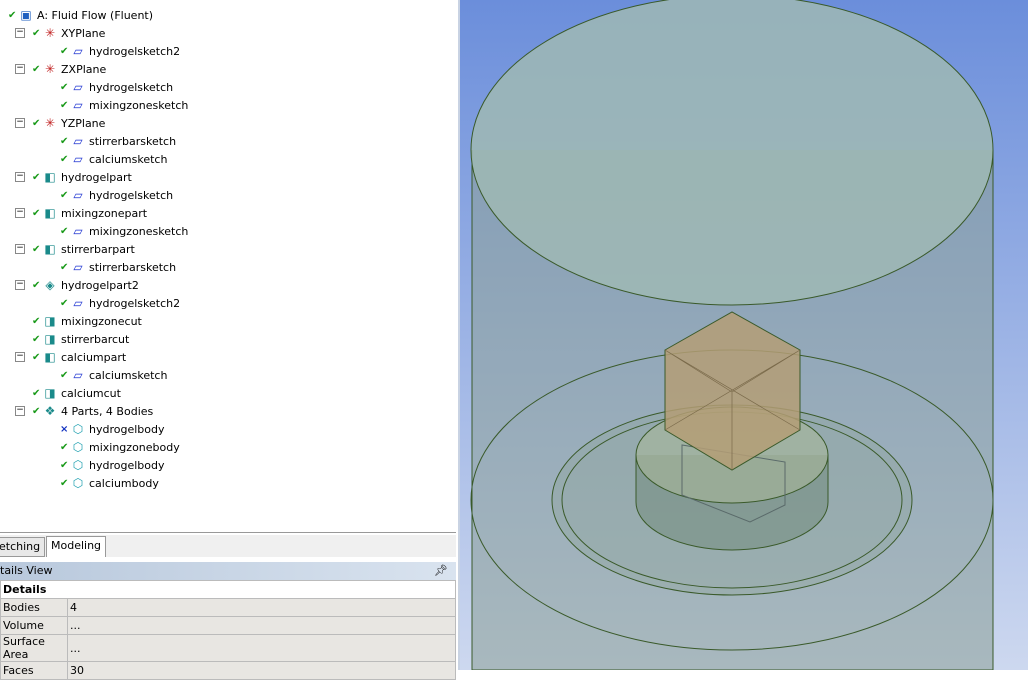 The height and width of the screenshot is (680, 1028). What do you see at coordinates (261, 607) in the screenshot?
I see `property-value: 4` at bounding box center [261, 607].